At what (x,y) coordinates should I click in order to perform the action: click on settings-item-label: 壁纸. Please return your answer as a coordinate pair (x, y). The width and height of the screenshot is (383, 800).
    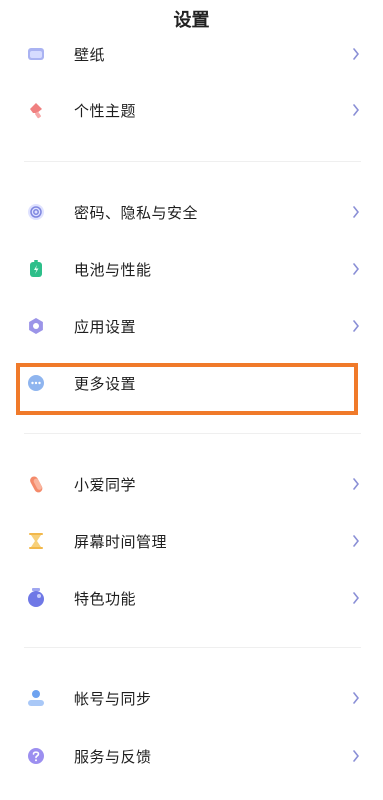
    Looking at the image, I should click on (90, 54).